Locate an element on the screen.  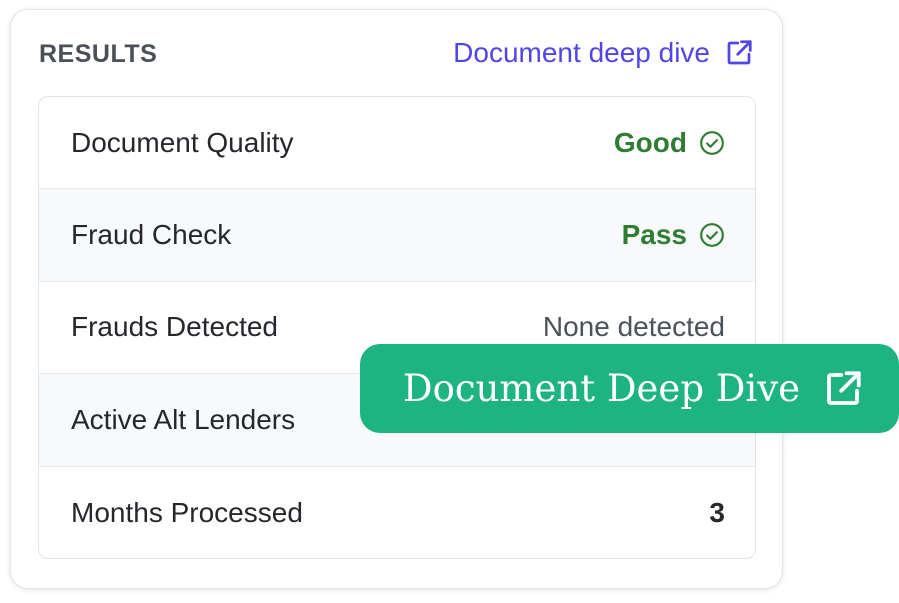
table-row: Document Quality Good is located at coordinates (397, 143).